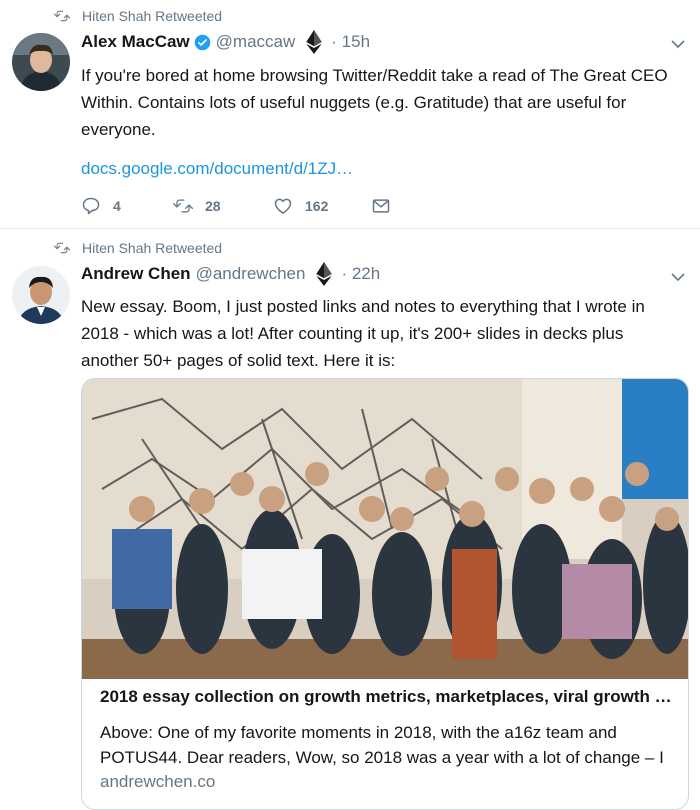 The image size is (700, 810). Describe the element at coordinates (256, 42) in the screenshot. I see `user-handle: @maccaw` at that location.